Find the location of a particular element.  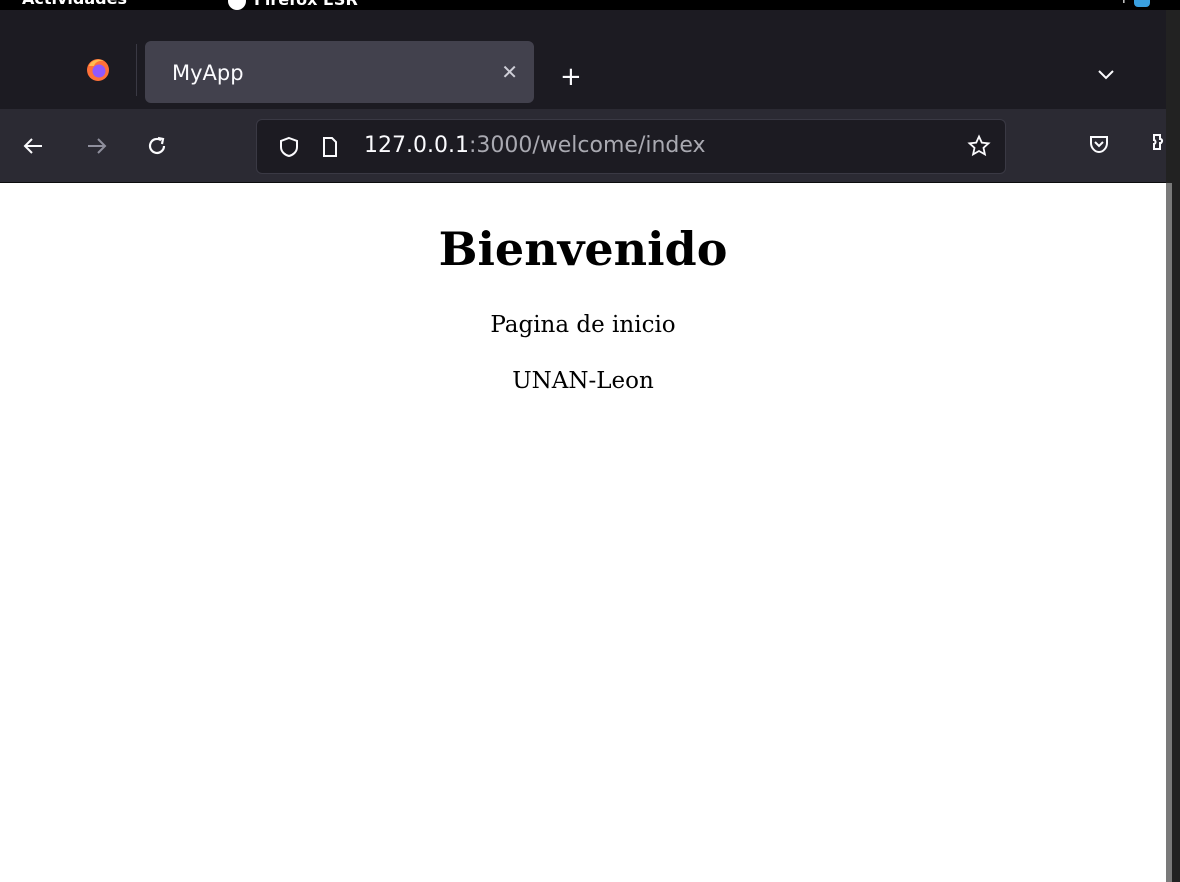

tab-myapp: MyApp ✕ is located at coordinates (339, 72).